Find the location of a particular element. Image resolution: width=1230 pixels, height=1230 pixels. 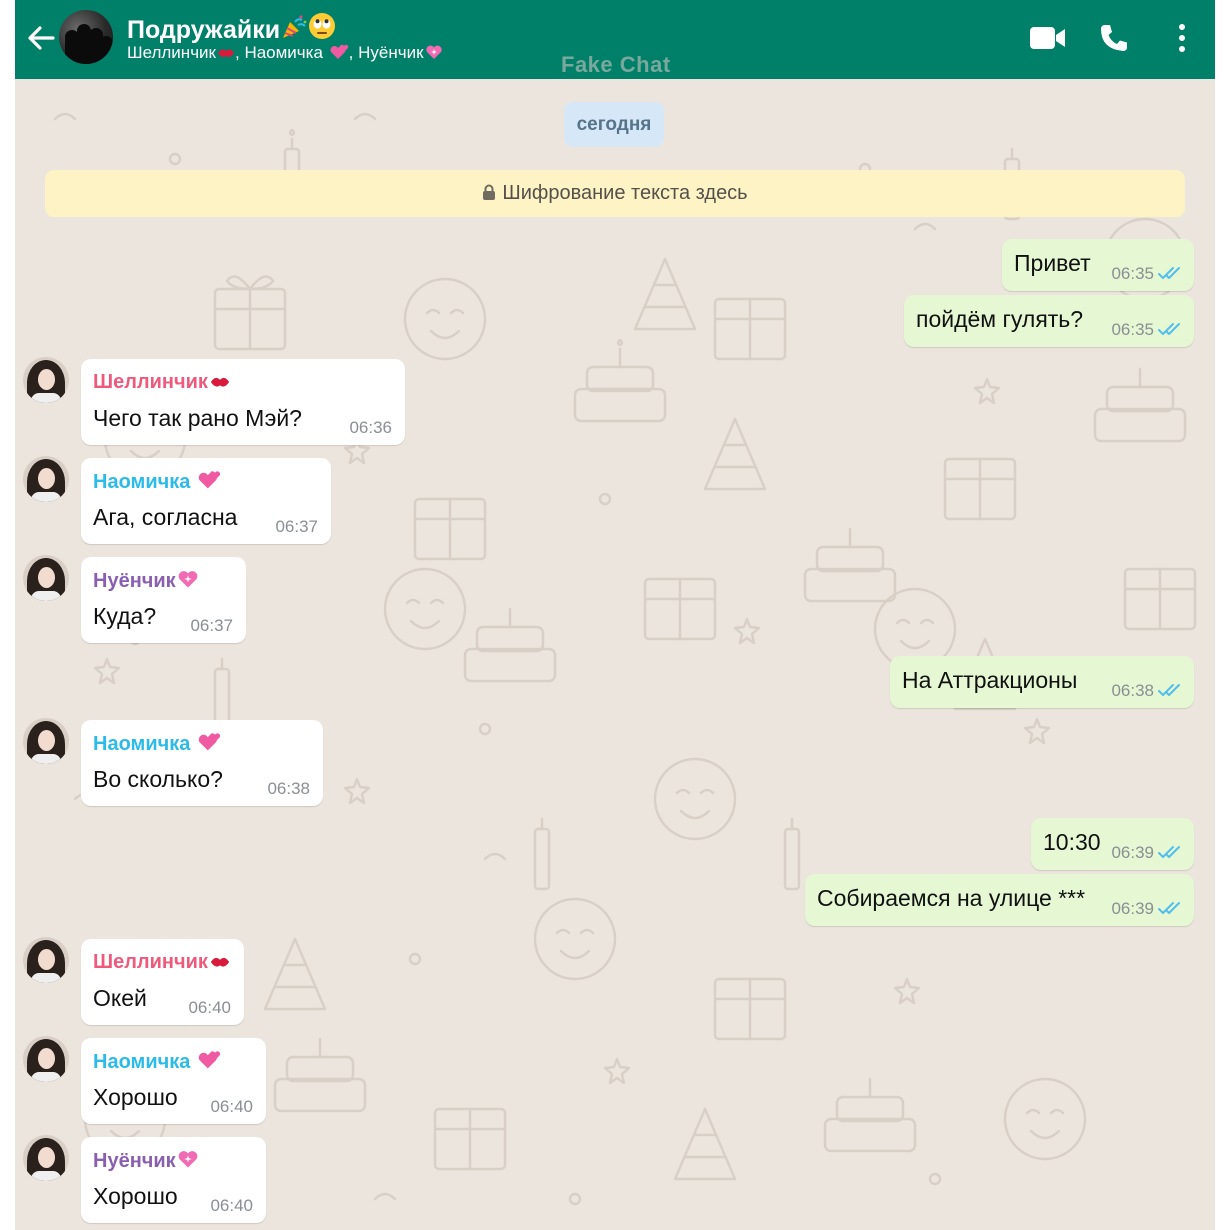

incoming-message: Наомичка Во сколько? 06:38 is located at coordinates (202, 763).